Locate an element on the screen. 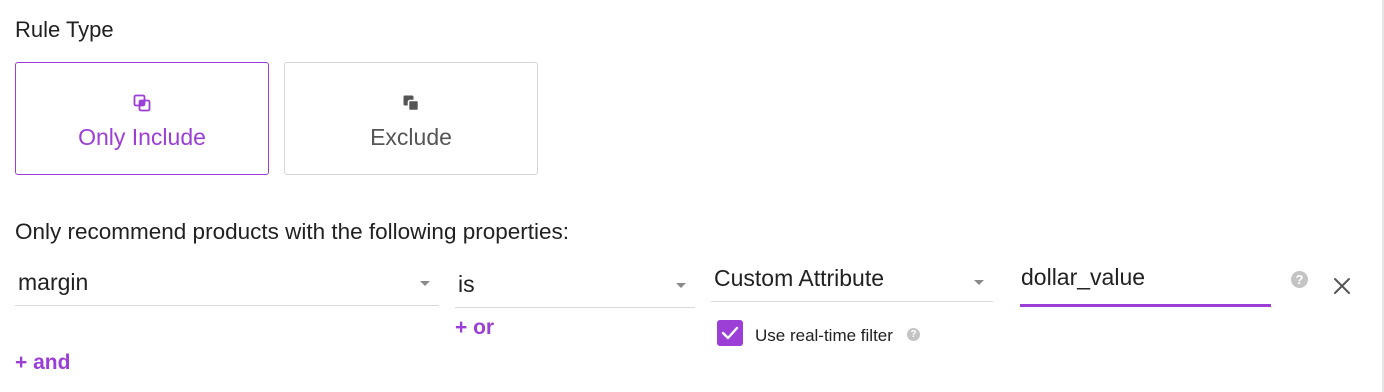 This screenshot has height=392, width=1384. add-and-button: + and is located at coordinates (42, 363).